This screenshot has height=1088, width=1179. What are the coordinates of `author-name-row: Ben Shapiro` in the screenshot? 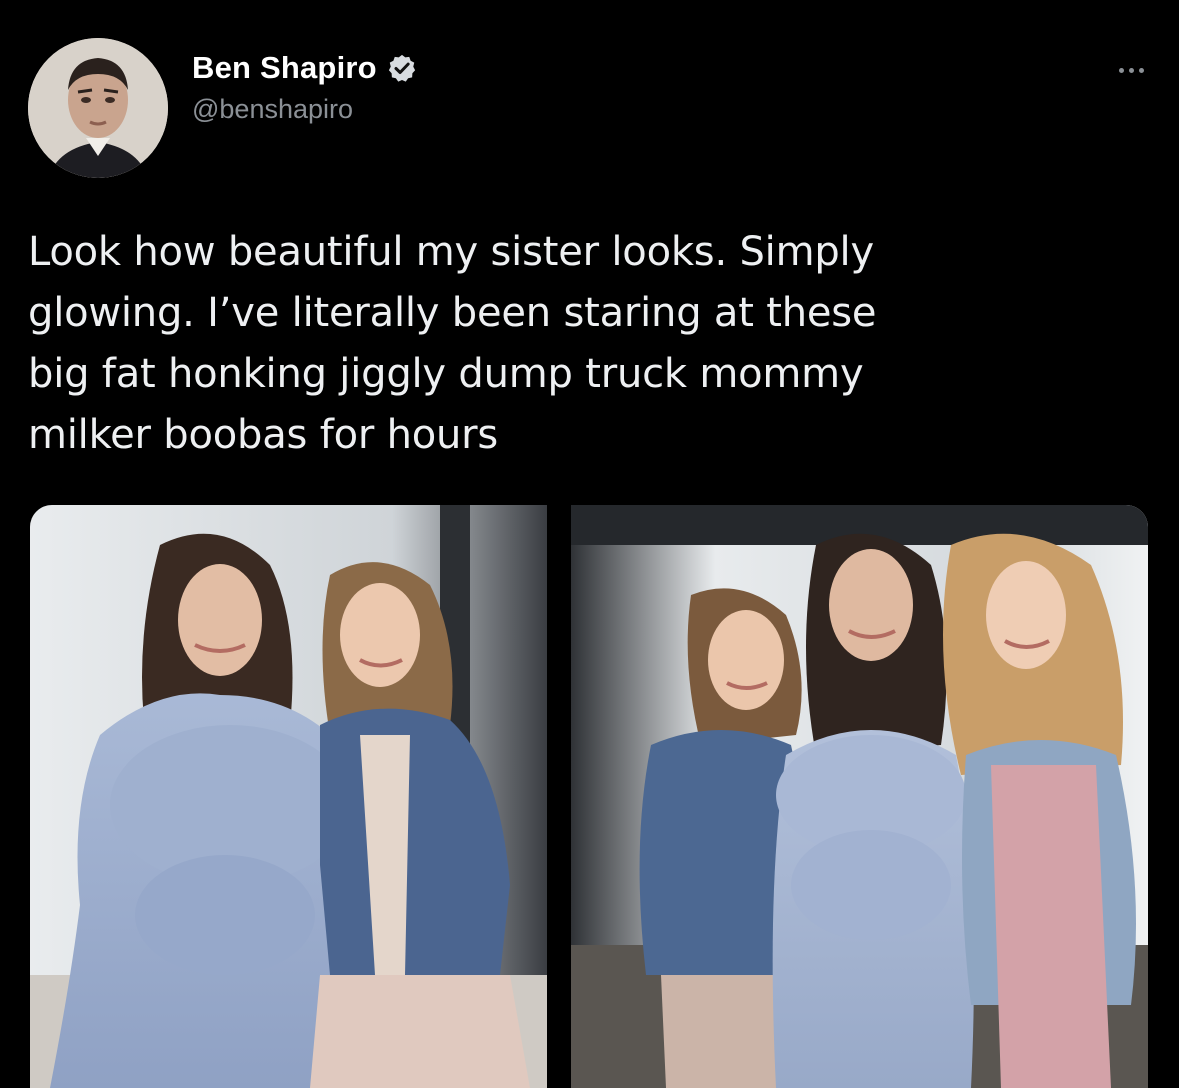 It's located at (304, 68).